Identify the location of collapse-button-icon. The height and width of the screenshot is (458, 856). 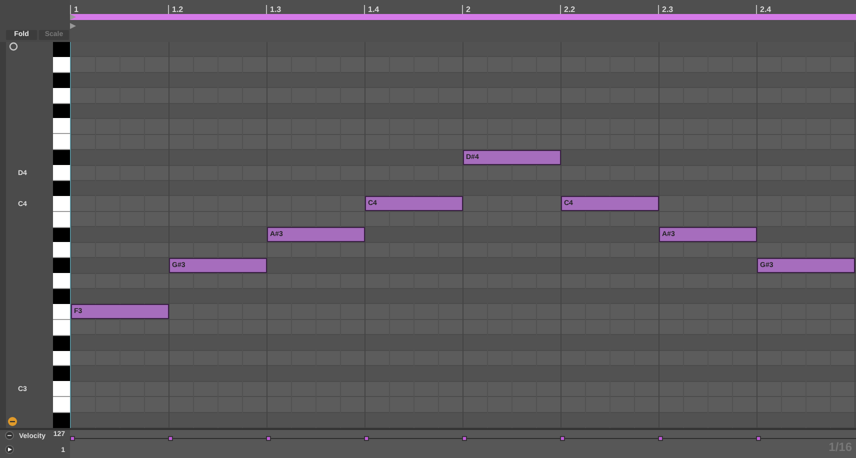
(9, 435).